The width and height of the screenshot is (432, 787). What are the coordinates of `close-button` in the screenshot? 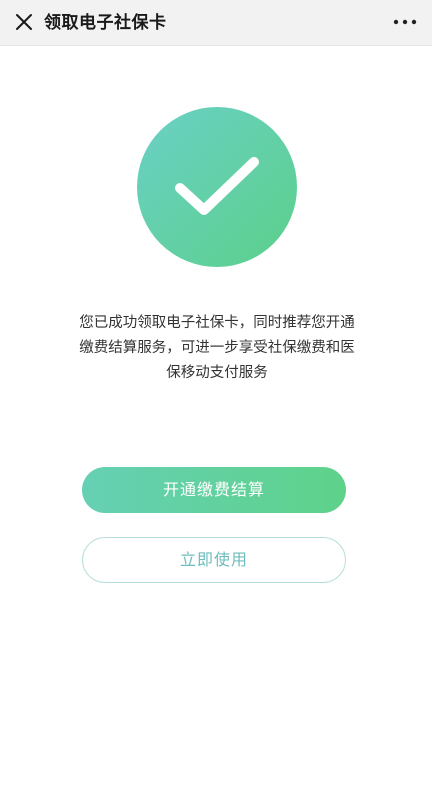 It's located at (24, 22).